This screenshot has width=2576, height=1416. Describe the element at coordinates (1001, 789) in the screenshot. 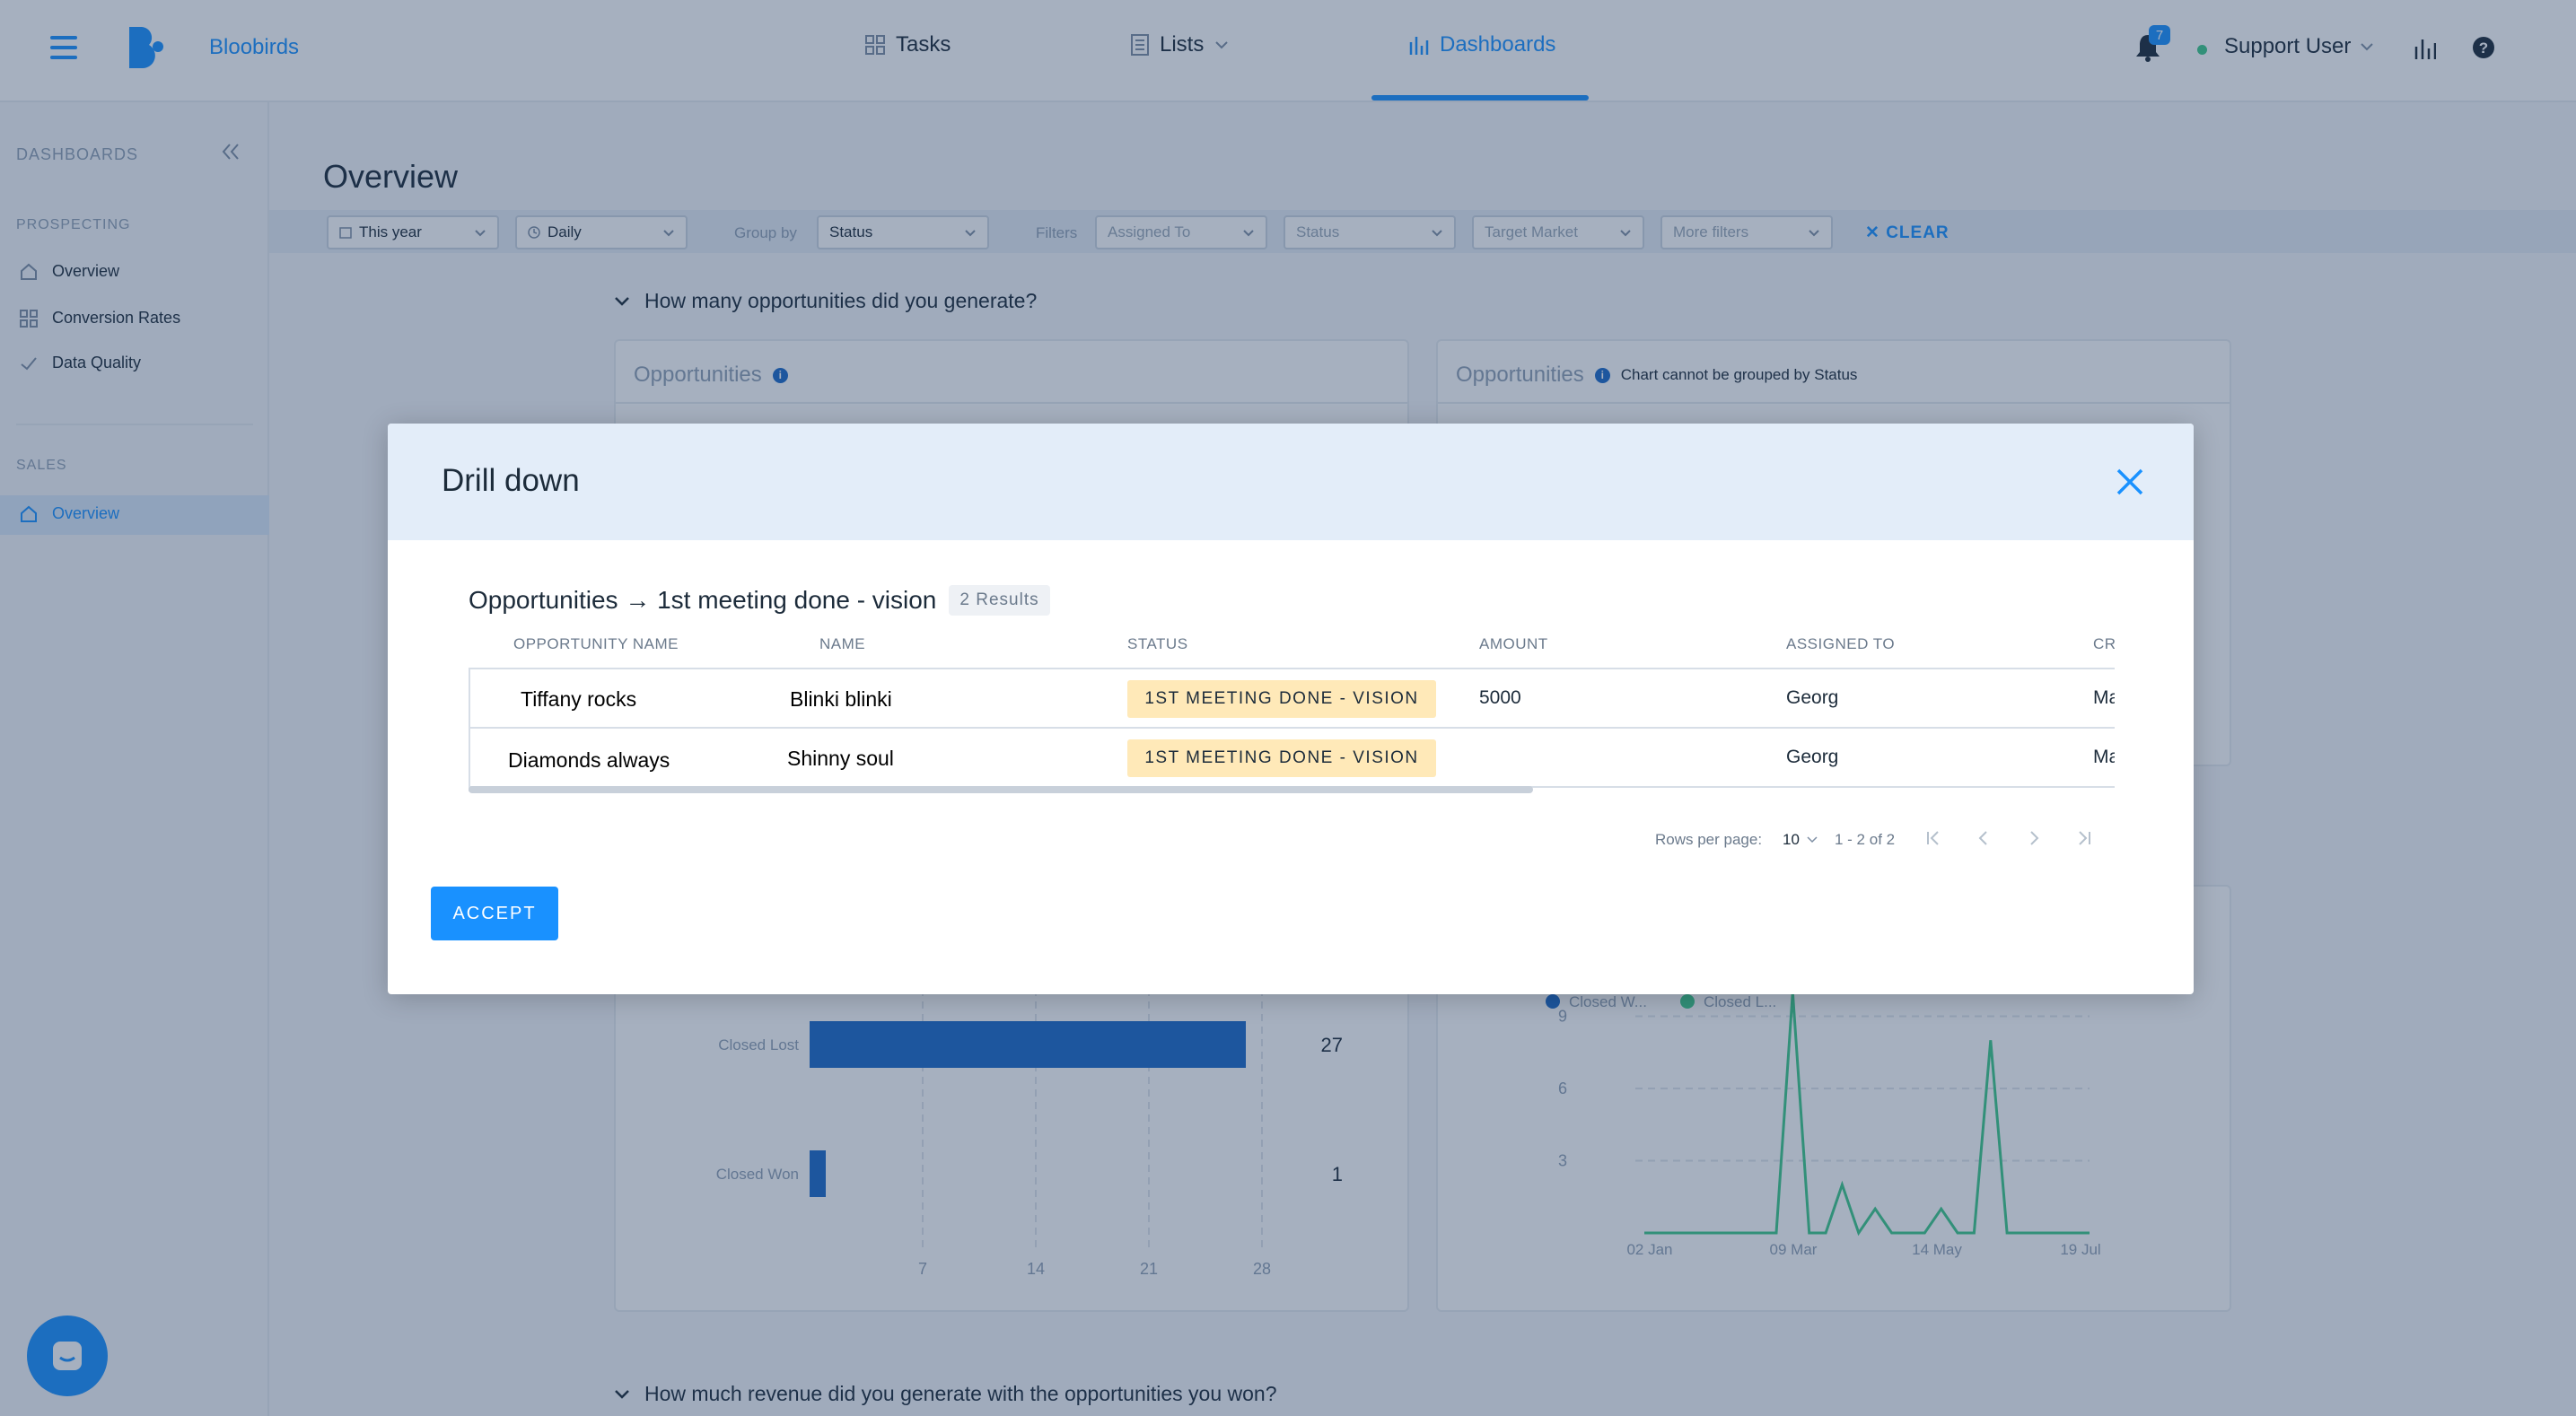

I see `horizontal-scrollbar` at that location.